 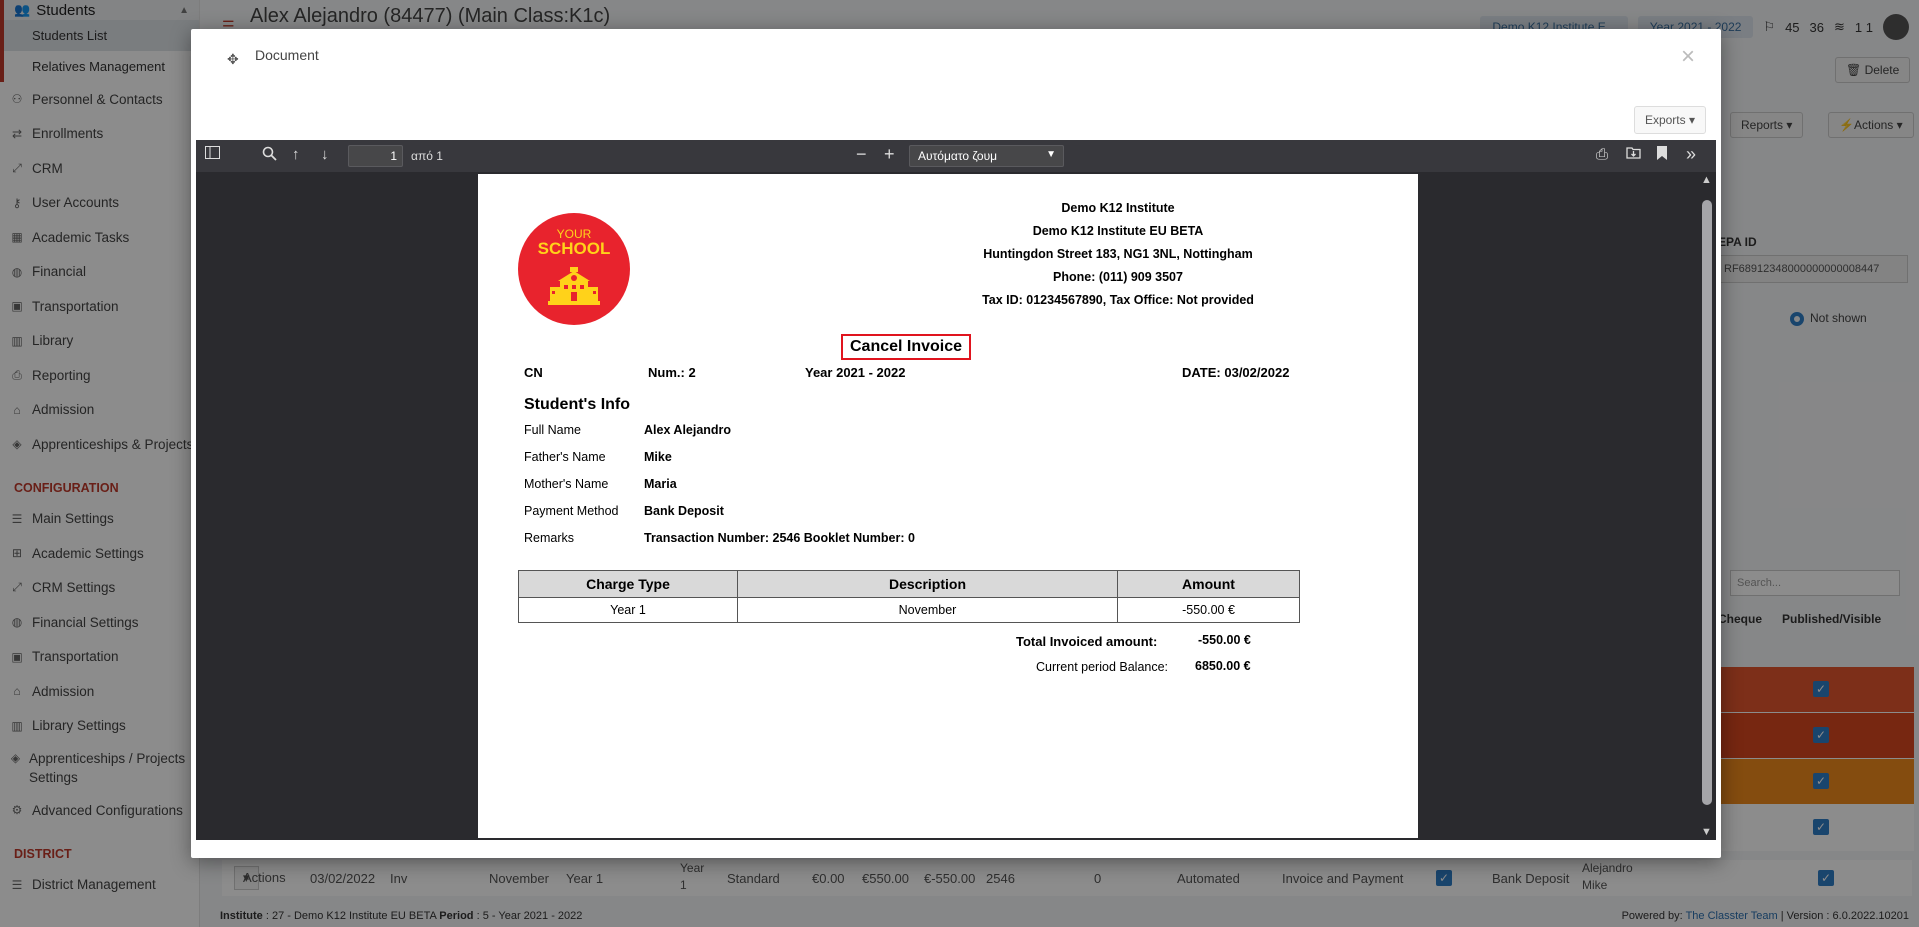 What do you see at coordinates (574, 286) in the screenshot?
I see `school-building-icon` at bounding box center [574, 286].